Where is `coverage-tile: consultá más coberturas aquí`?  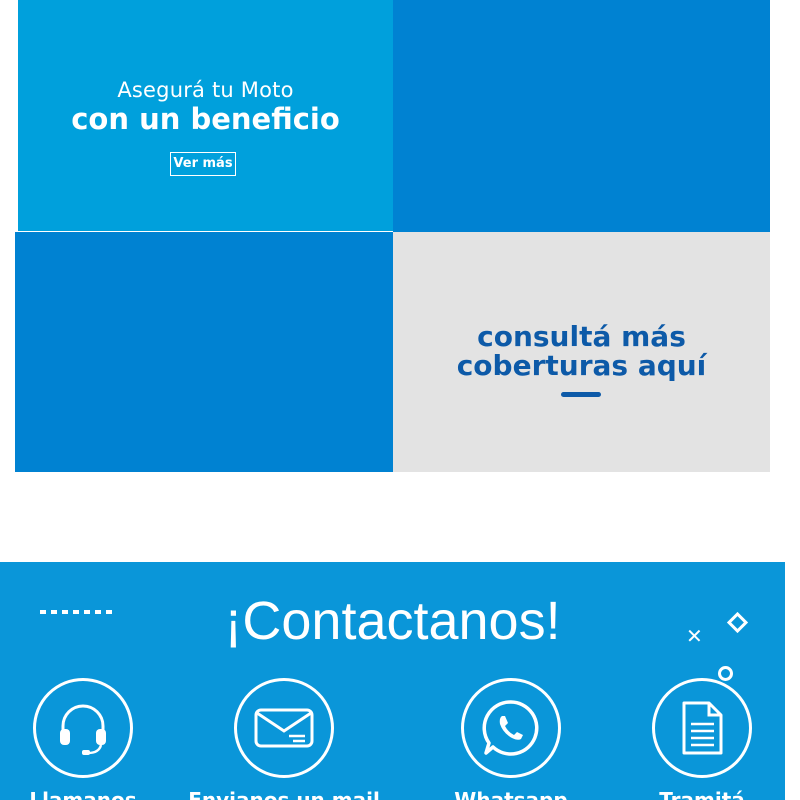
coverage-tile: consultá más coberturas aquí is located at coordinates (581, 352).